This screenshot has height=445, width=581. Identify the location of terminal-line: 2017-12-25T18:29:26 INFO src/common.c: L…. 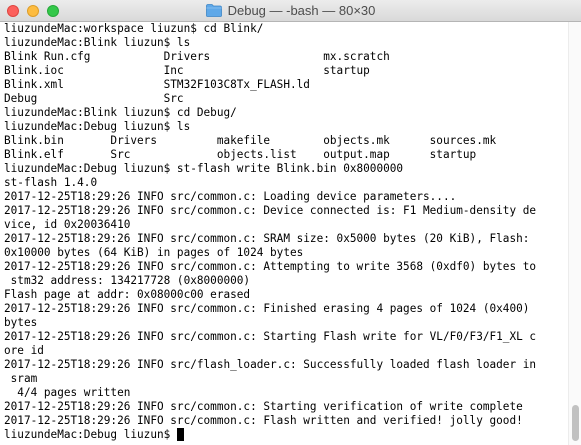
(230, 196).